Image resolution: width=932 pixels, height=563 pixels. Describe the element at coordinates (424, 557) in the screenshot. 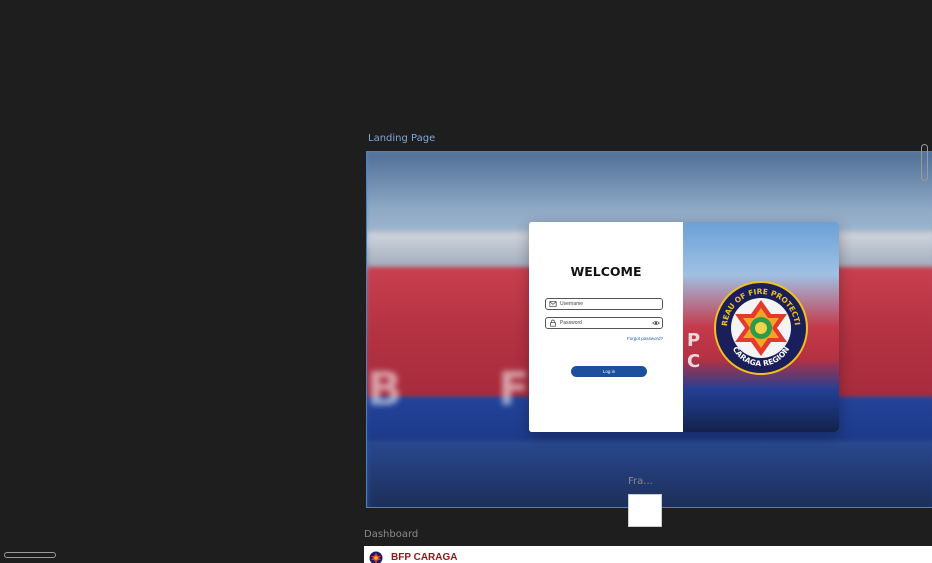

I see `dashboard-title: BFP CARAGA` at that location.